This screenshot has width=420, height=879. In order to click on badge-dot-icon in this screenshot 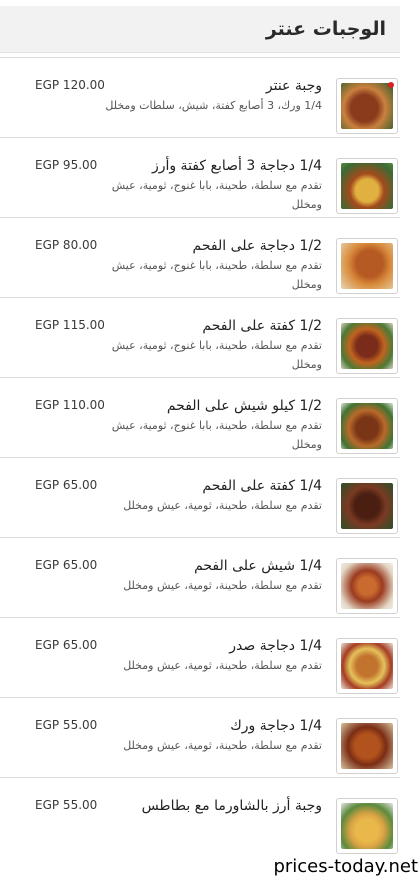, I will do `click(391, 85)`.